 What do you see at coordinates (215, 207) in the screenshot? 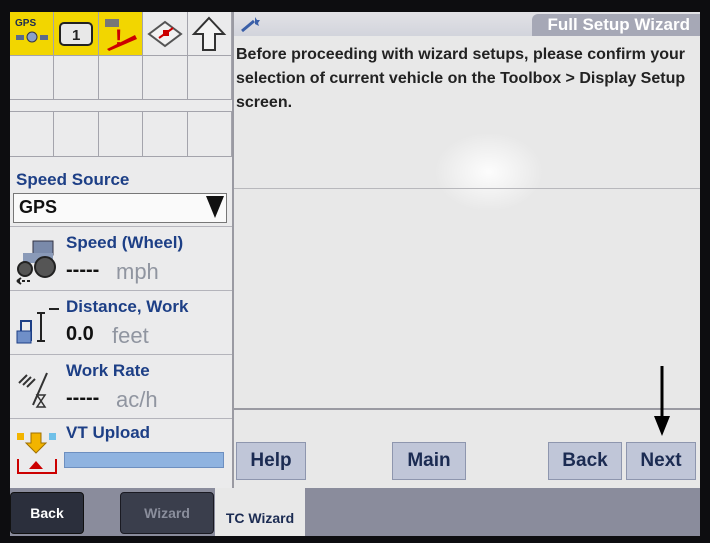
I see `dropdown-arrow-icon` at bounding box center [215, 207].